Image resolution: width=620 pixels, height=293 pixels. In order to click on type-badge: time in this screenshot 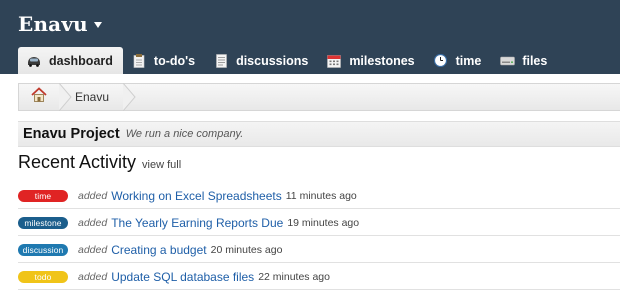, I will do `click(43, 195)`.